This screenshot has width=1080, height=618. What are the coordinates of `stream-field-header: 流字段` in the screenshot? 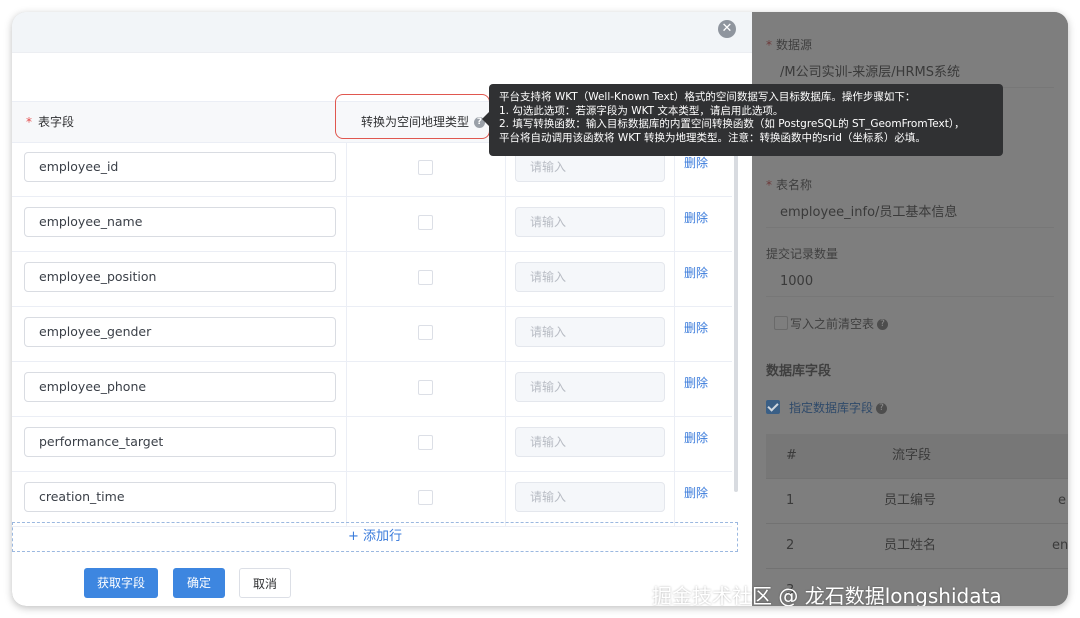 It's located at (912, 455).